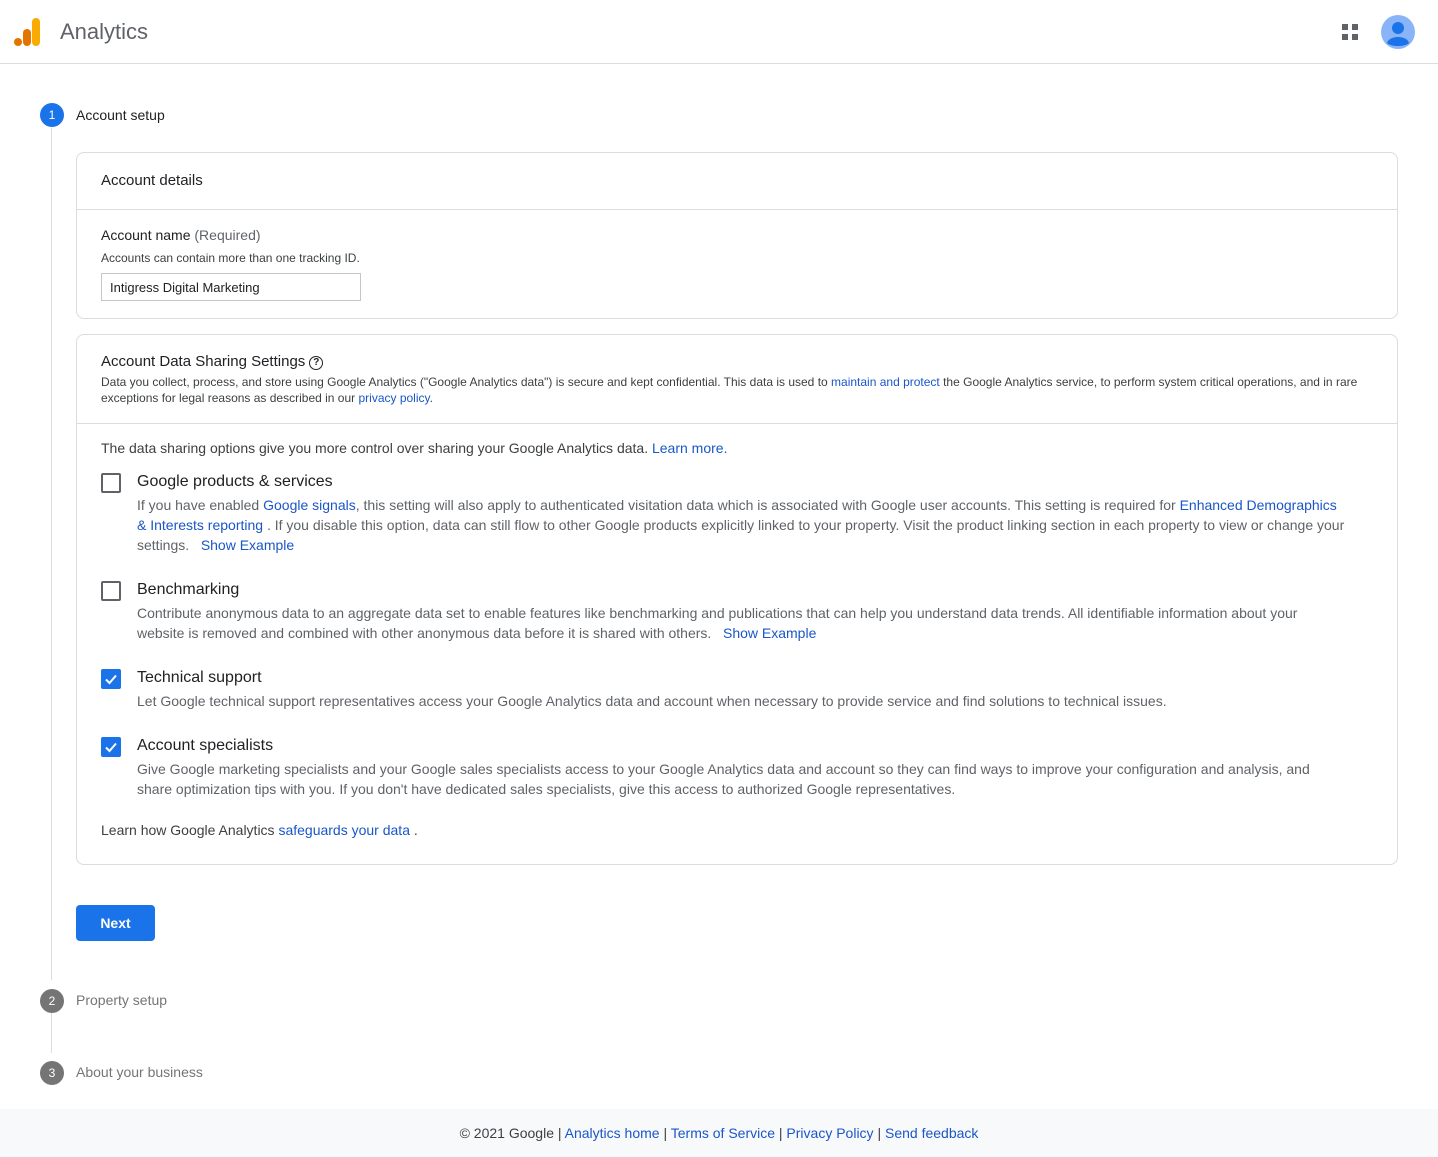 This screenshot has width=1438, height=1157. I want to click on safeguards-text: ., so click(413, 830).